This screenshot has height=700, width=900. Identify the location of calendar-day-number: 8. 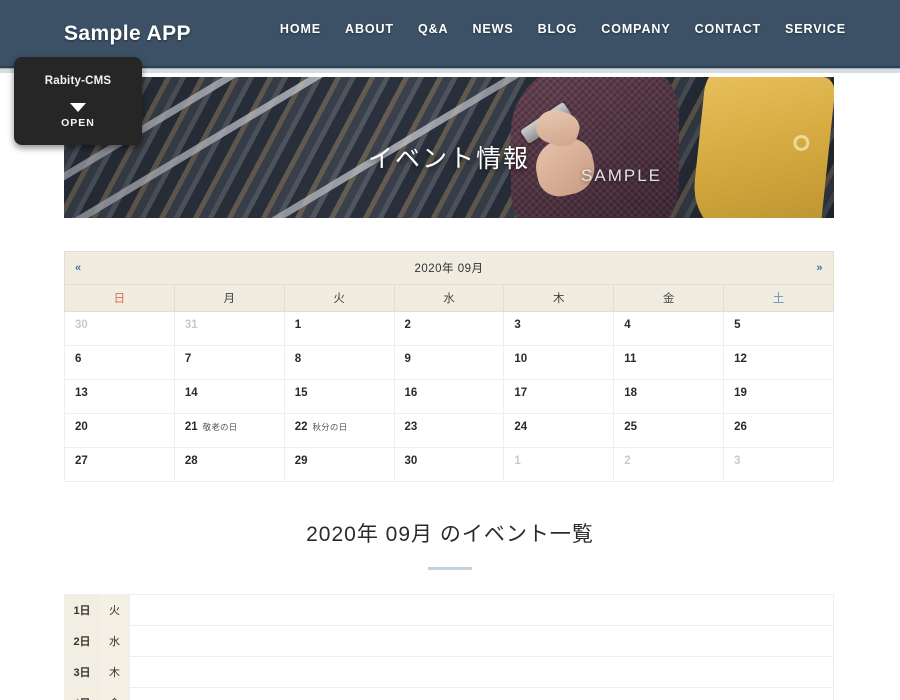
(298, 359).